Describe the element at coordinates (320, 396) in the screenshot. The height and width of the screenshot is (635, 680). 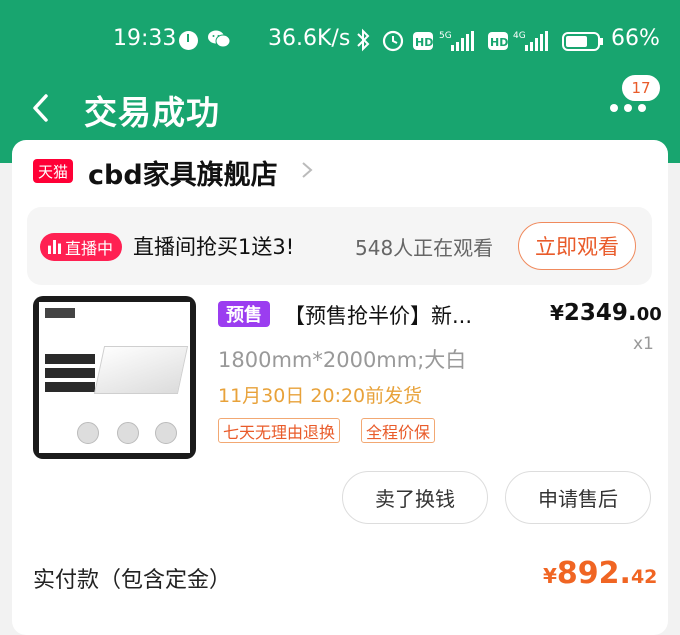
I see `shipping-time: 11月30日 20:20前发货` at that location.